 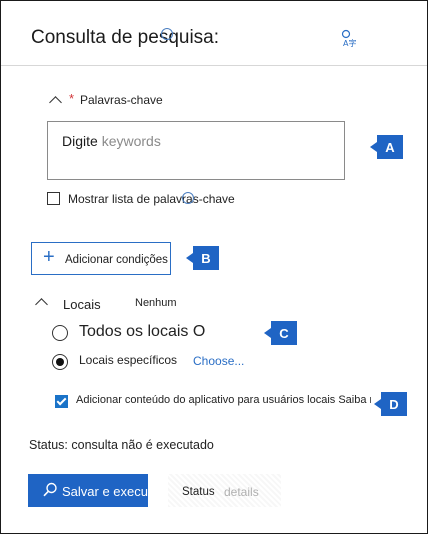 I want to click on locations-value: Nenhum, so click(x=156, y=303).